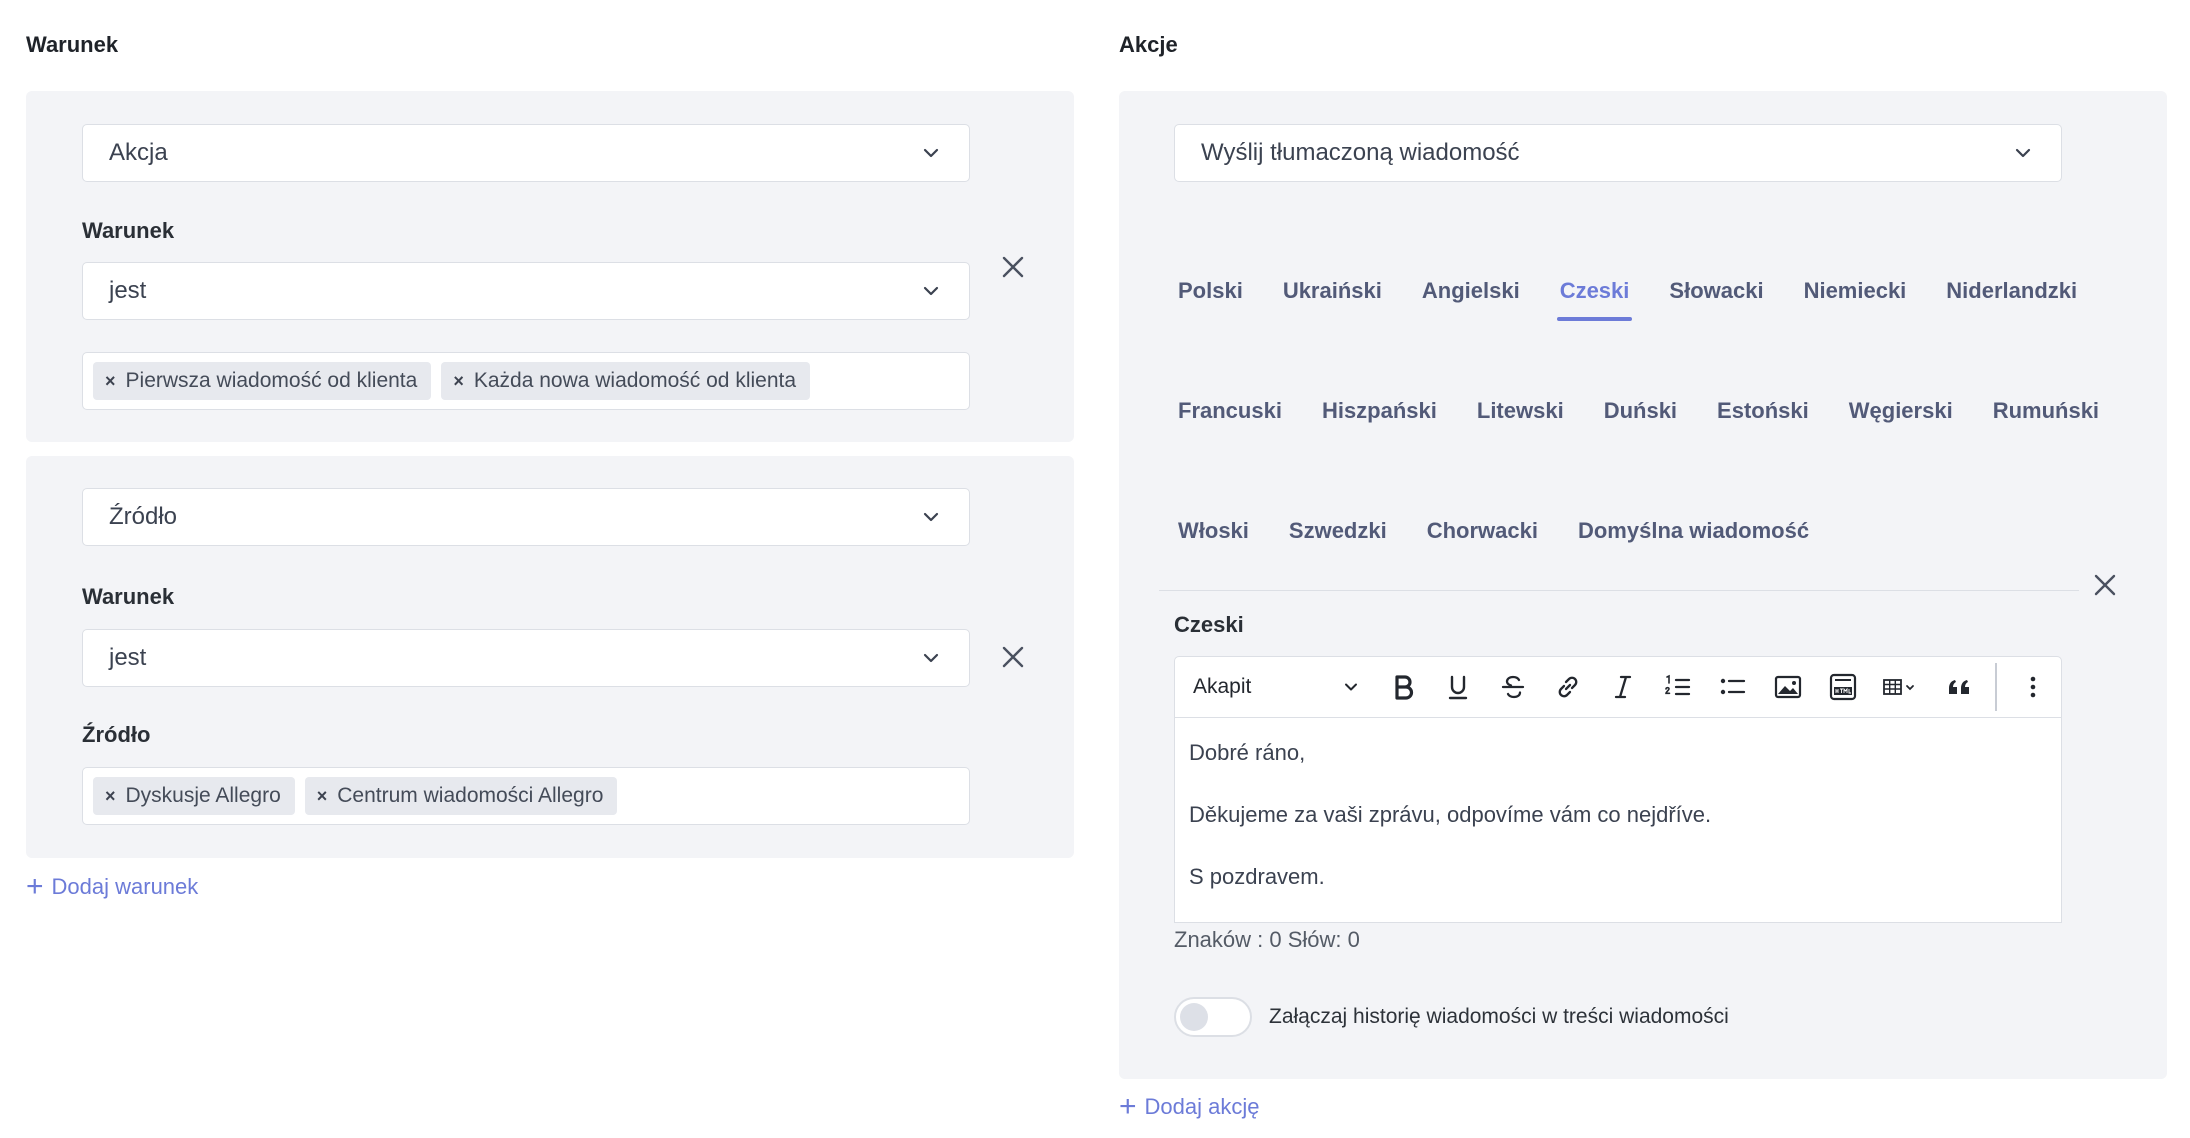 Image resolution: width=2190 pixels, height=1138 pixels. What do you see at coordinates (1402, 687) in the screenshot?
I see `bold-button` at bounding box center [1402, 687].